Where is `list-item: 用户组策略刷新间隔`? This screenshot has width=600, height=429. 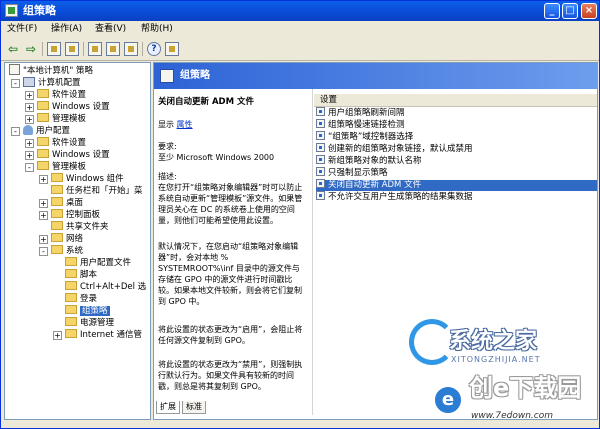 list-item: 用户组策略刷新间隔 is located at coordinates (456, 113).